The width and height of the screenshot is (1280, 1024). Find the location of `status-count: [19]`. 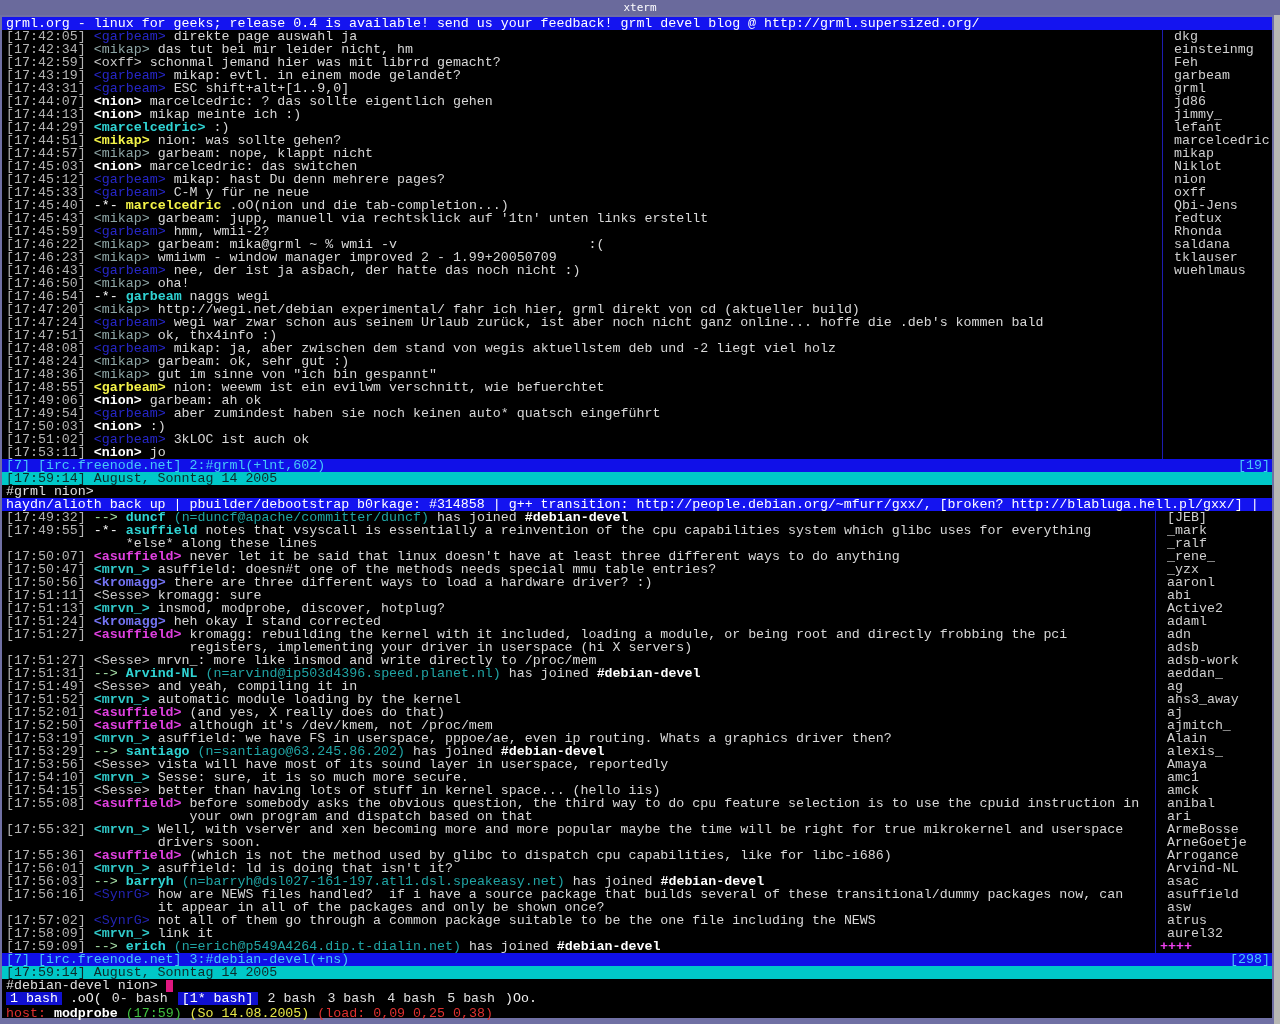

status-count: [19] is located at coordinates (1254, 465).